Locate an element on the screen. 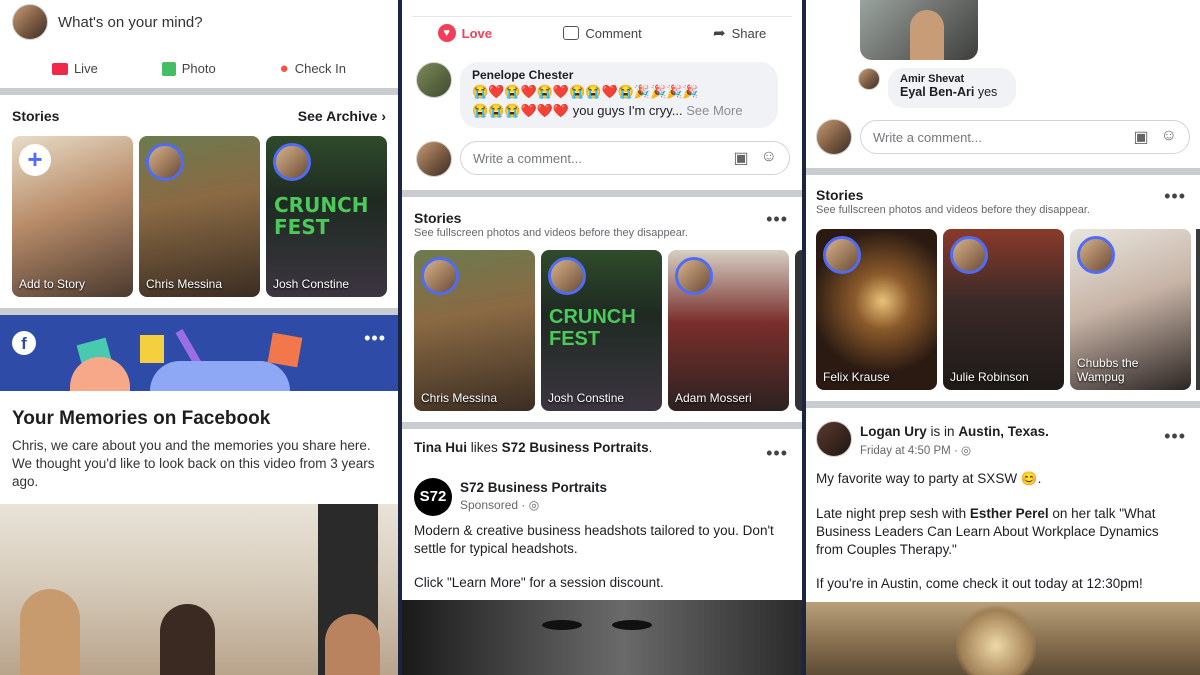 This screenshot has height=675, width=1200. sponsored-label: Sponsored · ◎ is located at coordinates (500, 505).